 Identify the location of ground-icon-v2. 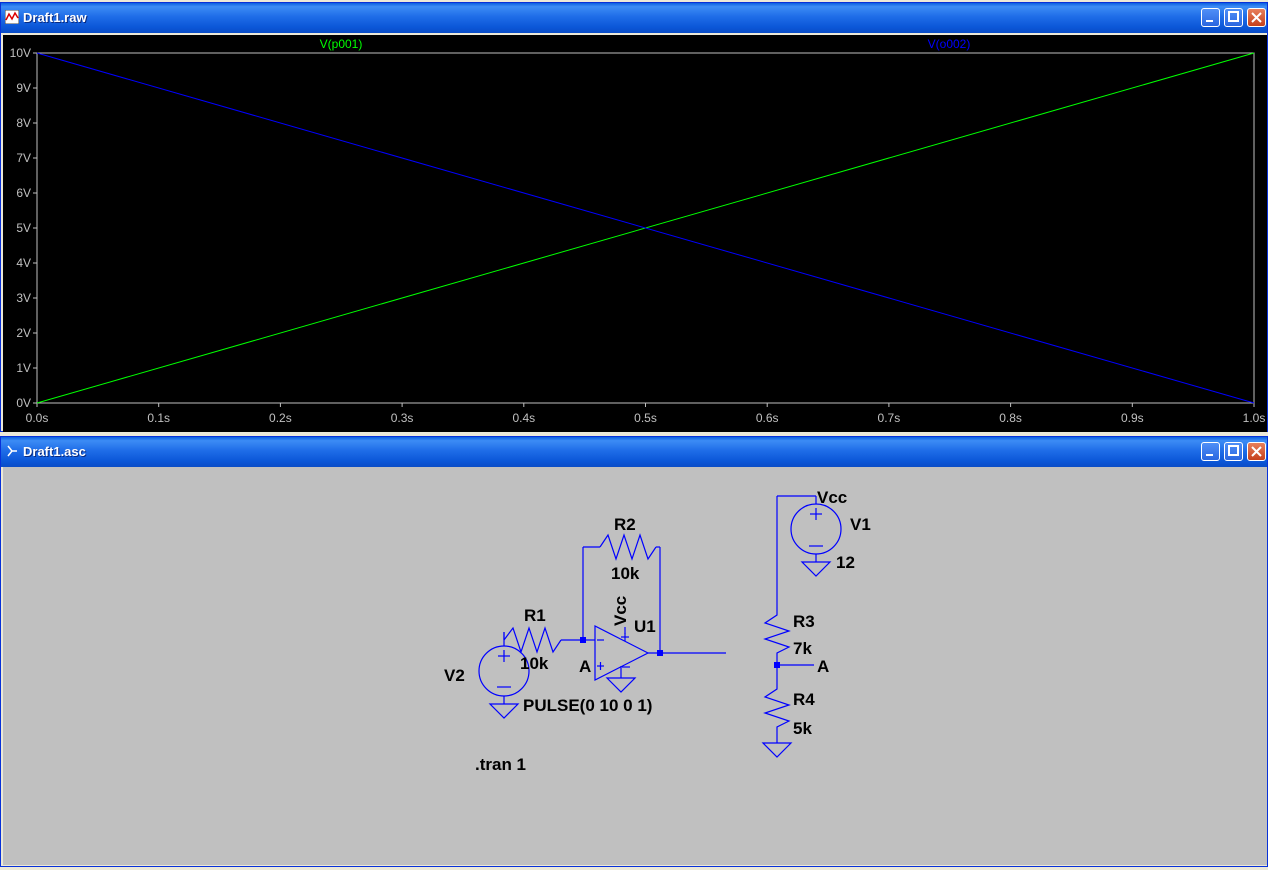
(504, 711).